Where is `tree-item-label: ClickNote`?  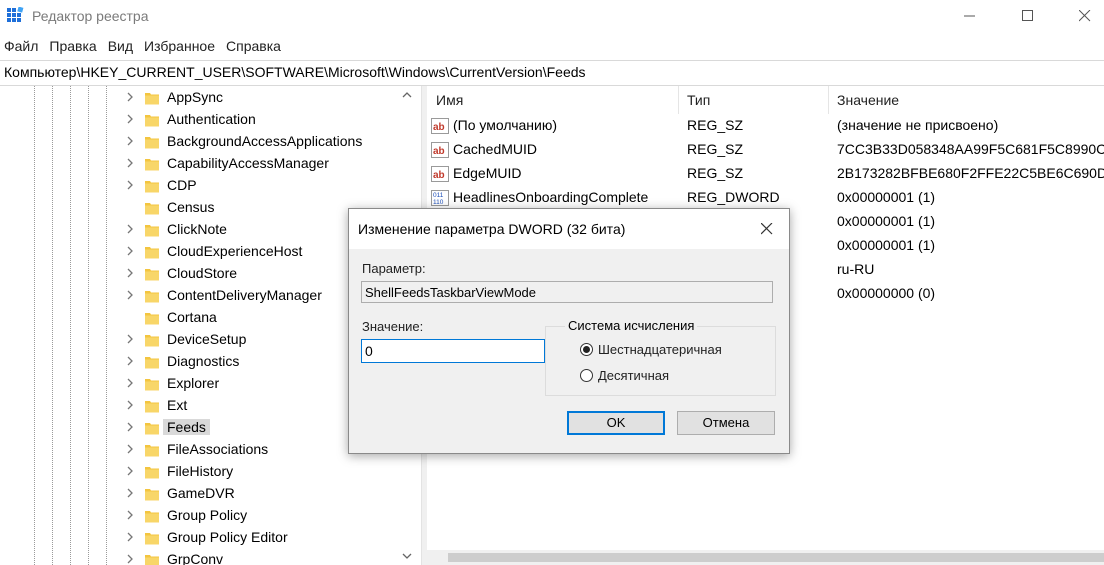
tree-item-label: ClickNote is located at coordinates (197, 229).